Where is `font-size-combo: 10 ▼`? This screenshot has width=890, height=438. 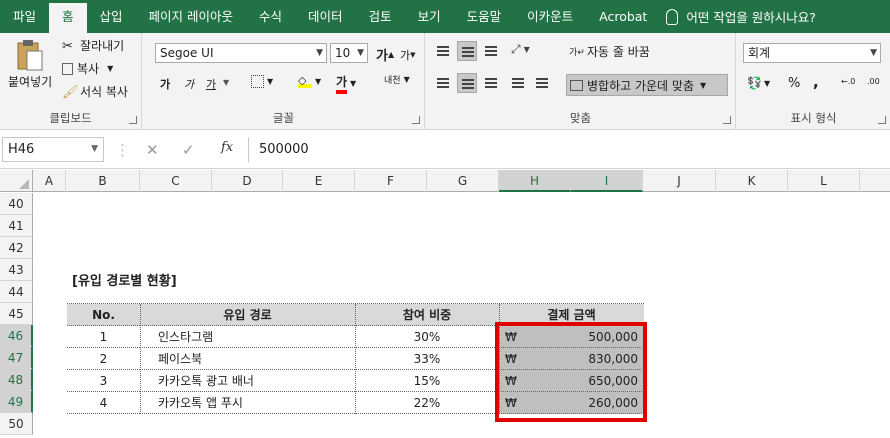
font-size-combo: 10 ▼ is located at coordinates (349, 53).